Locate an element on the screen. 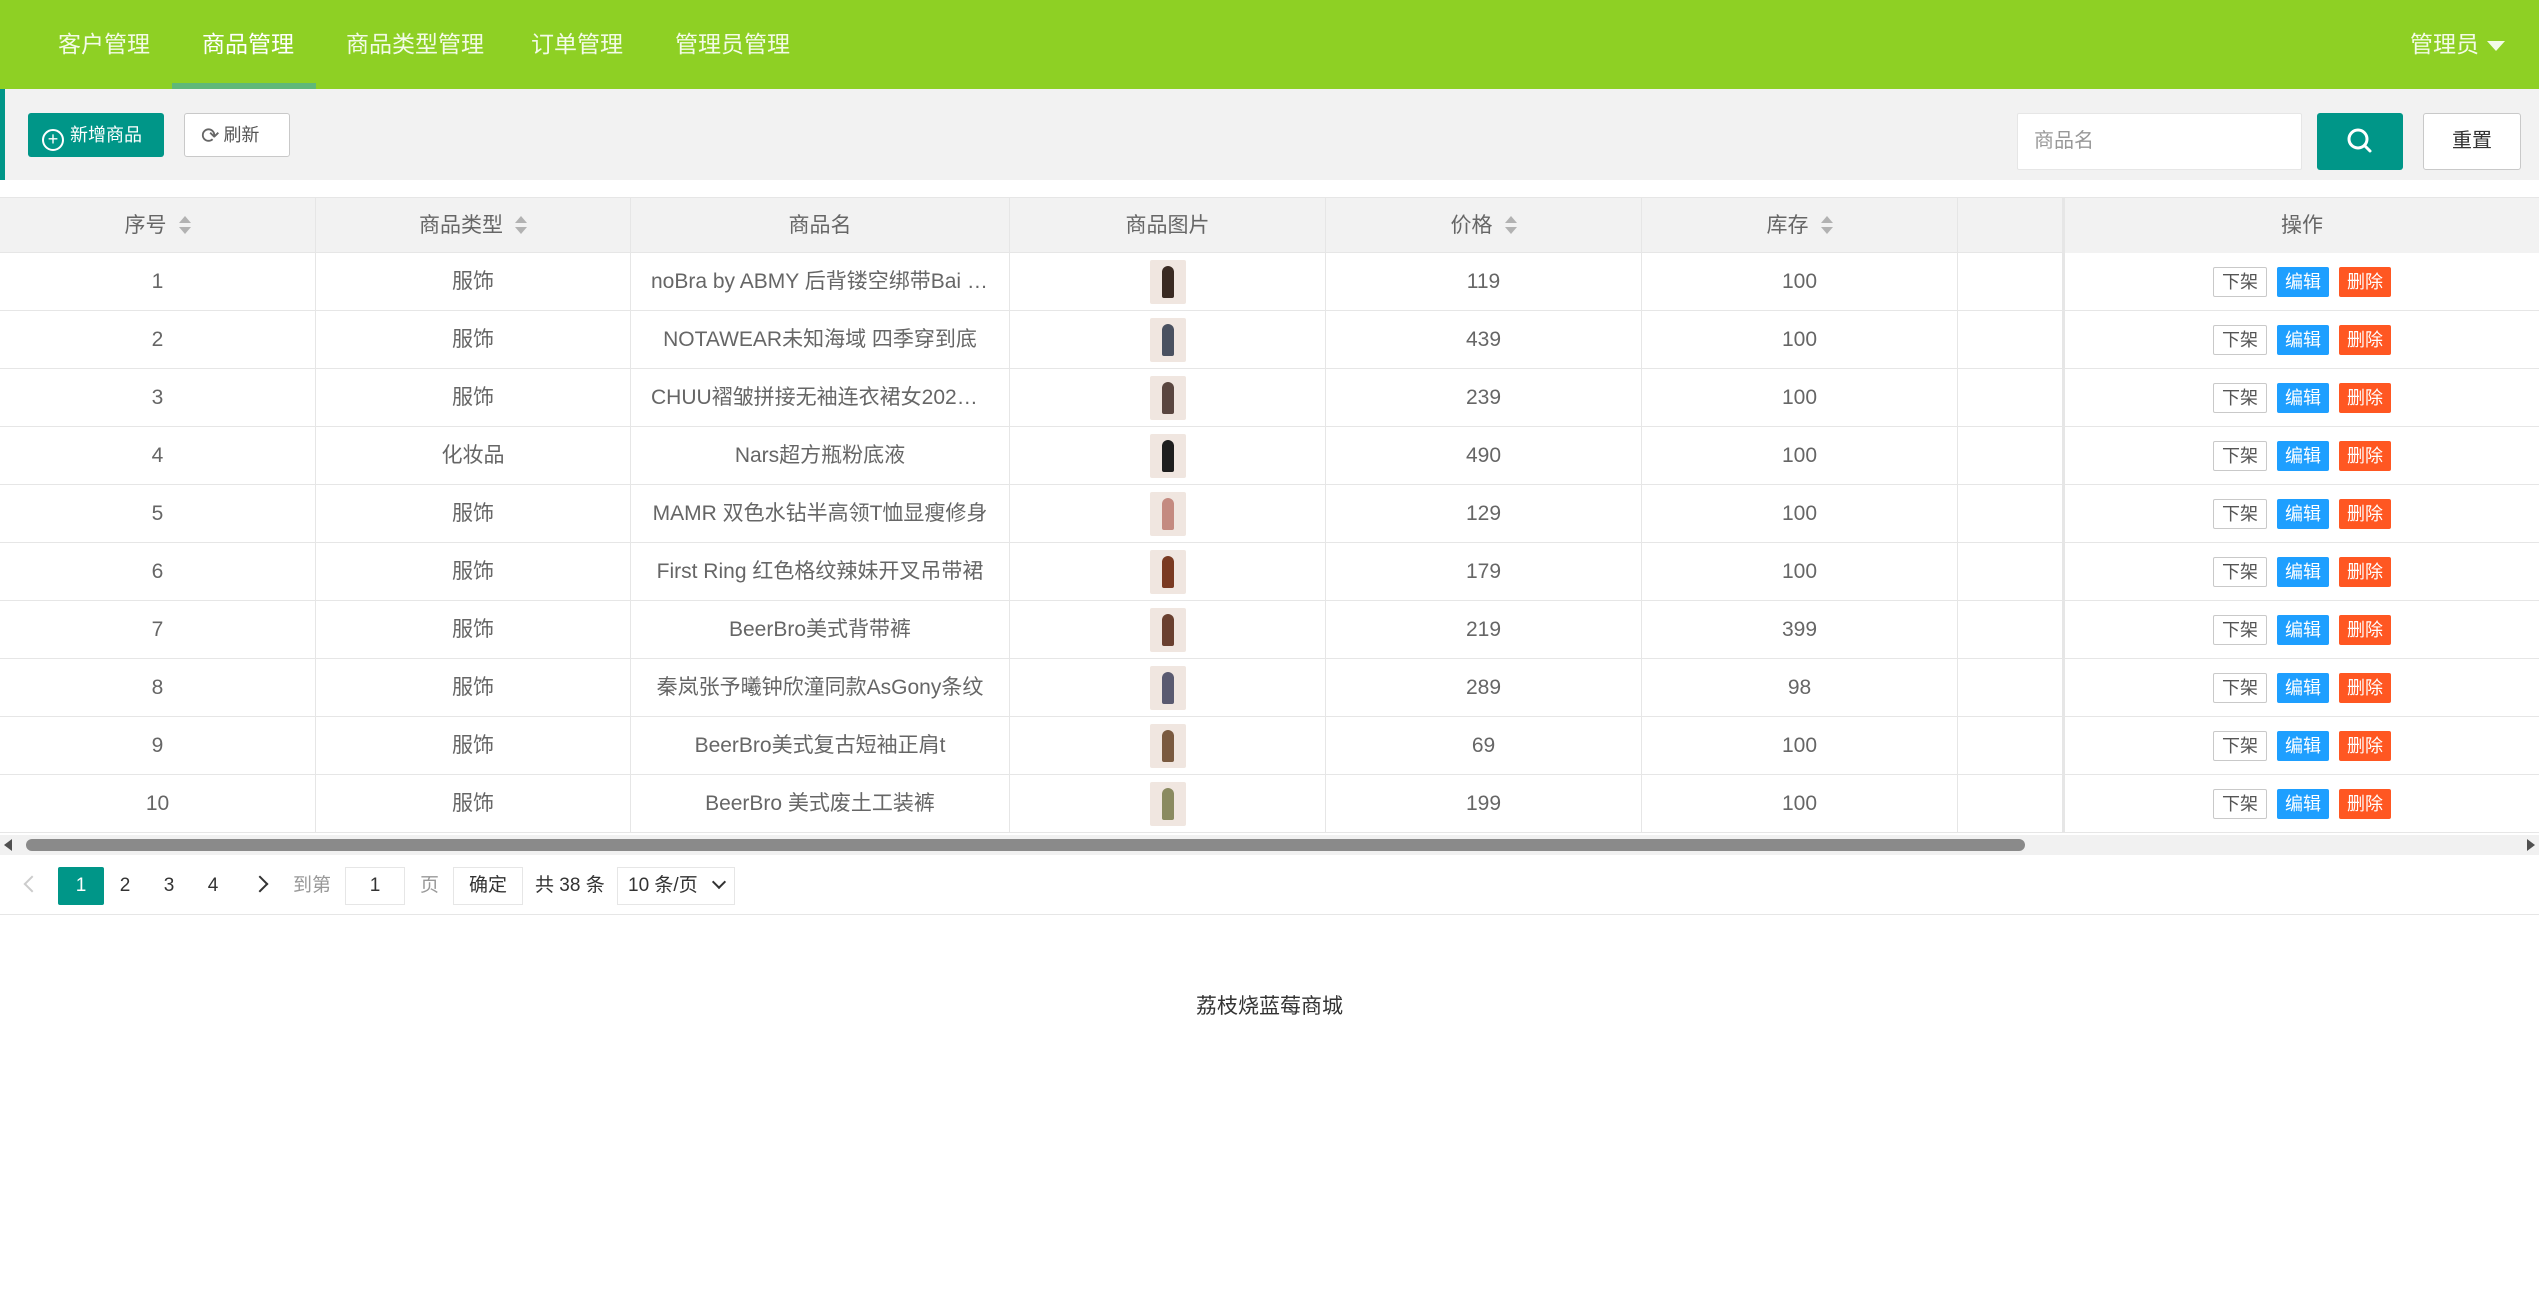 The image size is (2539, 1313). toolbar: + 新增商品 ⟳刷新 重置 is located at coordinates (1269, 134).